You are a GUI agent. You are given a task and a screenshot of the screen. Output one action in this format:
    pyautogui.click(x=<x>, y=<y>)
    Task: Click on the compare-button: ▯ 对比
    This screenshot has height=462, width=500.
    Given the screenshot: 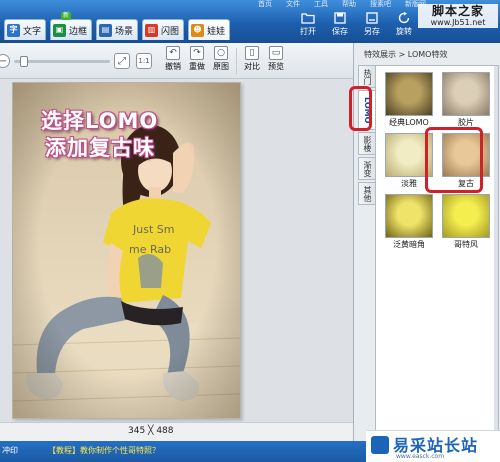 What is the action you would take?
    pyautogui.click(x=252, y=60)
    